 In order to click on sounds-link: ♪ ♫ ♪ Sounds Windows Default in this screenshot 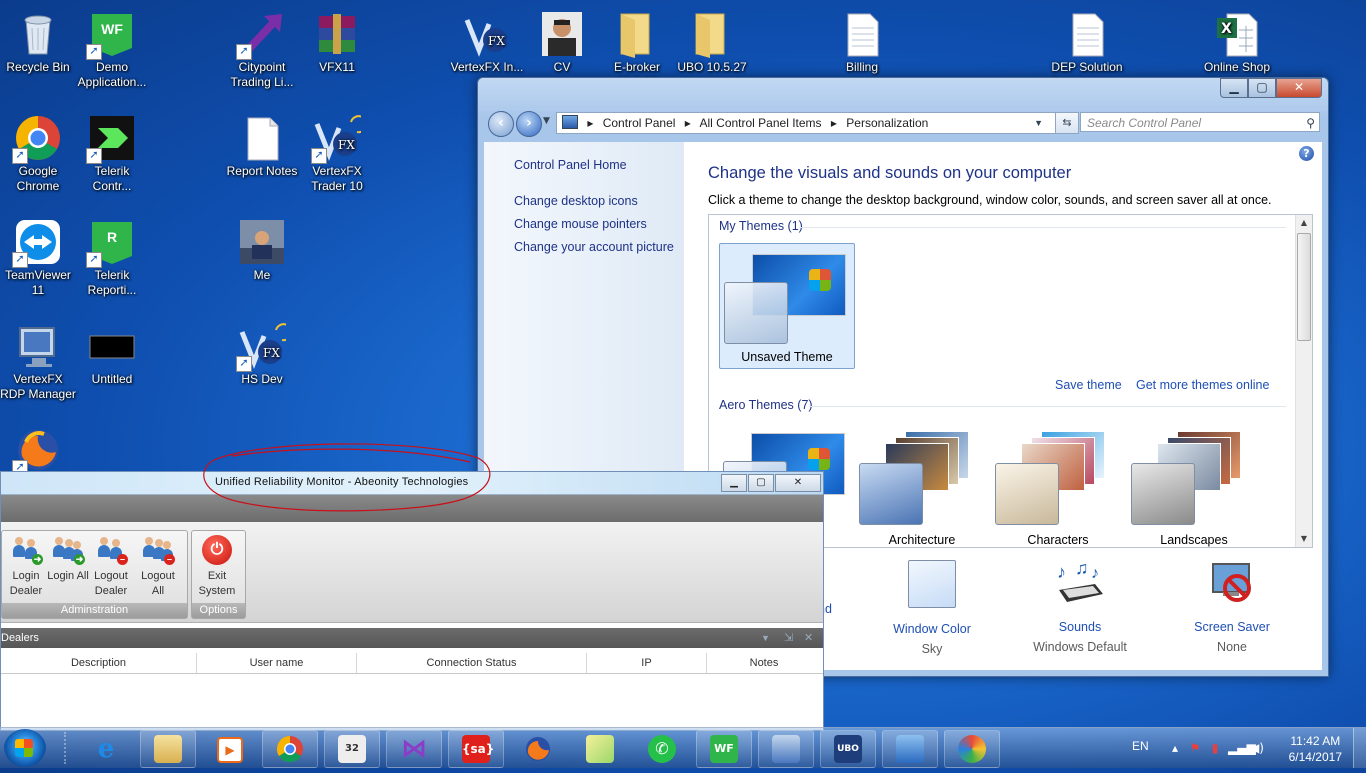, I will do `click(1080, 606)`.